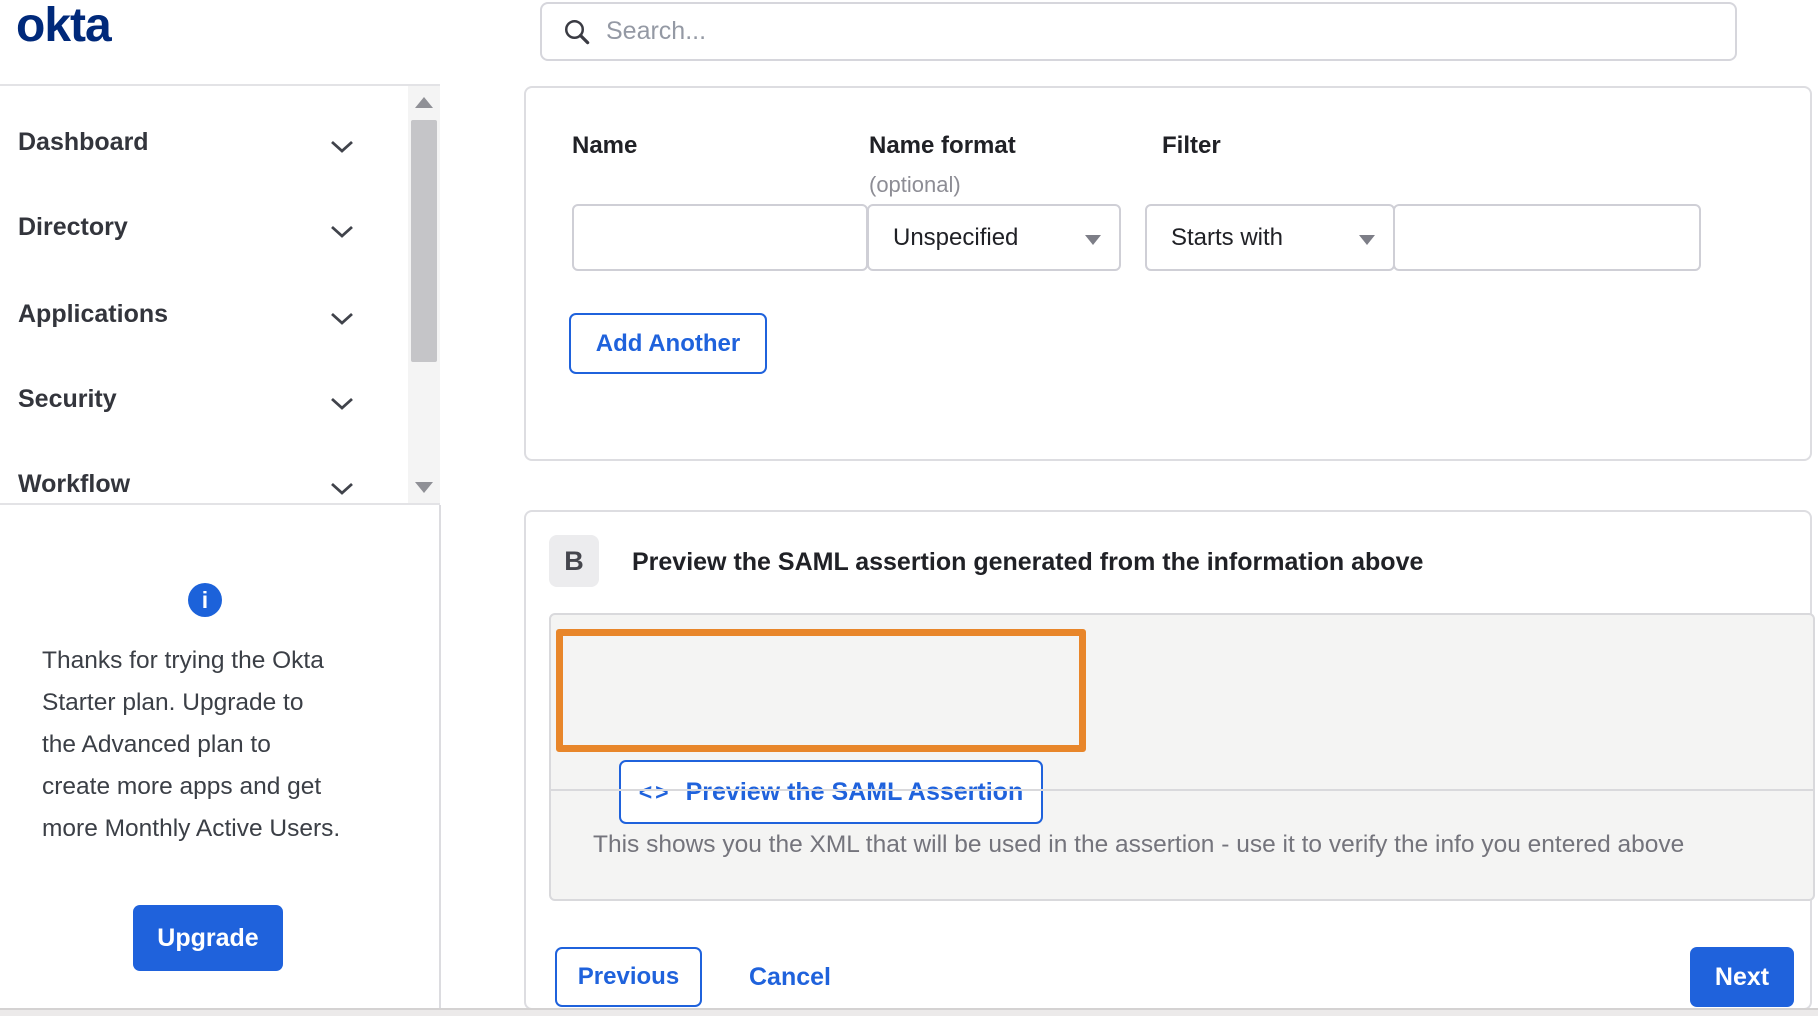 This screenshot has height=1016, width=1818. What do you see at coordinates (424, 487) in the screenshot?
I see `scroll-down-arrow` at bounding box center [424, 487].